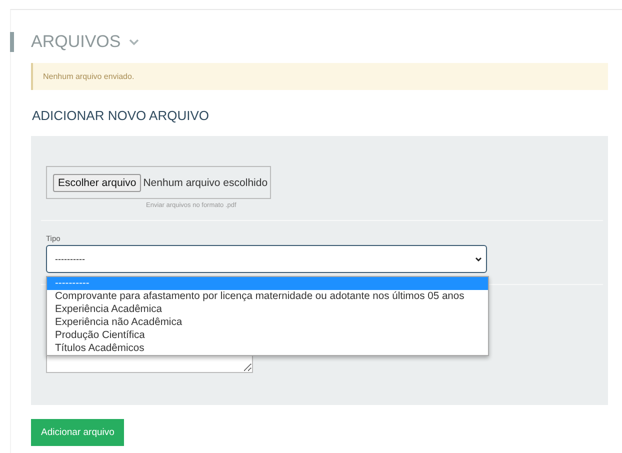 The width and height of the screenshot is (622, 453). Describe the element at coordinates (267, 322) in the screenshot. I see `dropdown-option: Experiência não Acadêmica` at that location.